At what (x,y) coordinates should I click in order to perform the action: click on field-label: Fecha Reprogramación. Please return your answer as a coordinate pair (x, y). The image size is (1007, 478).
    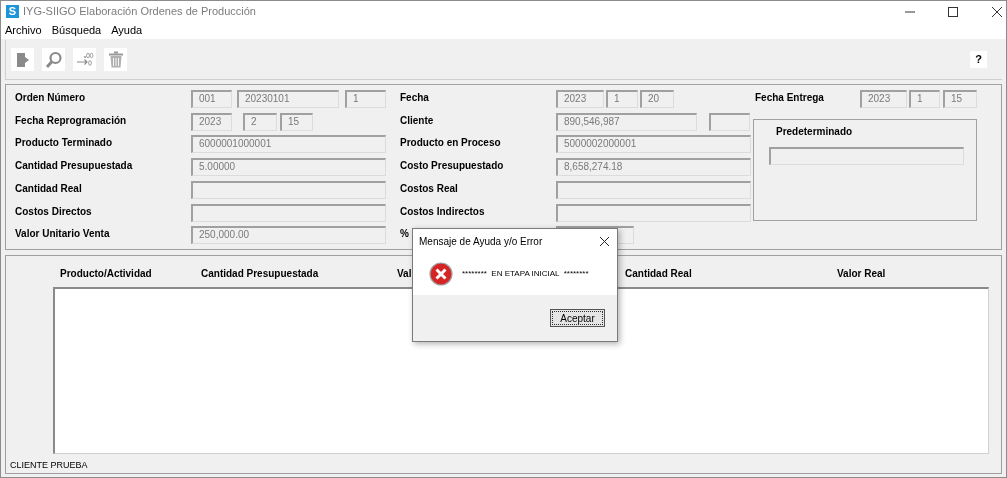
    Looking at the image, I should click on (71, 120).